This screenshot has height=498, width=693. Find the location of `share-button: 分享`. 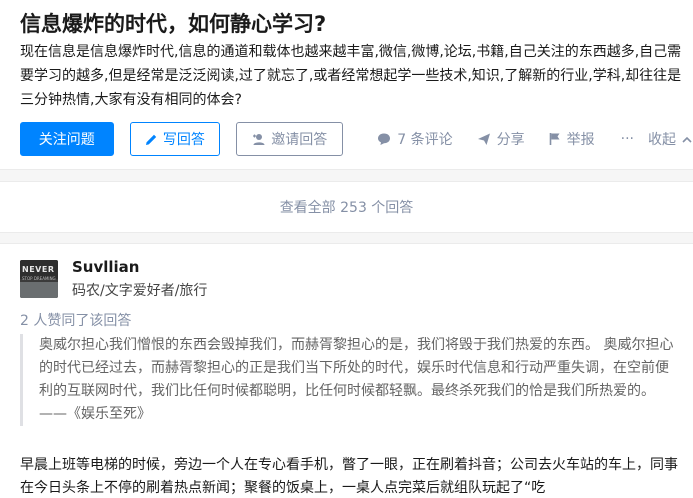

share-button: 分享 is located at coordinates (501, 139).